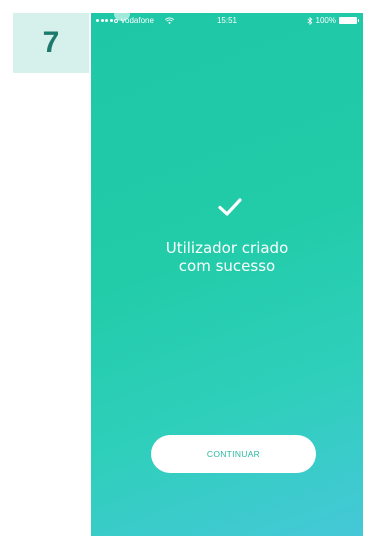 The height and width of the screenshot is (536, 378). I want to click on status-right: 100%, so click(333, 20).